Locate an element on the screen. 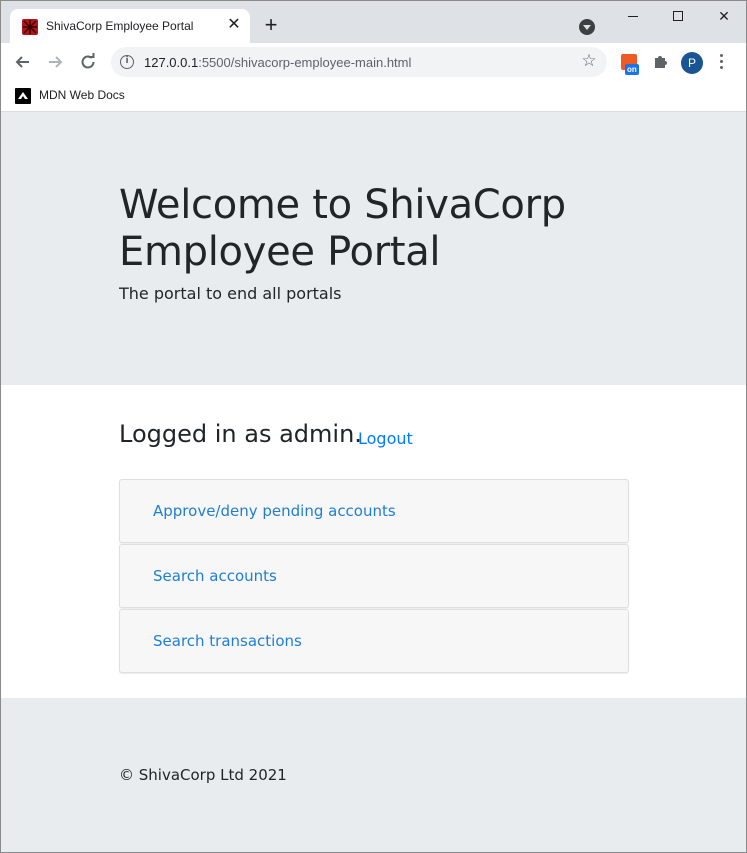 The image size is (747, 853). list-item: Search accounts is located at coordinates (374, 576).